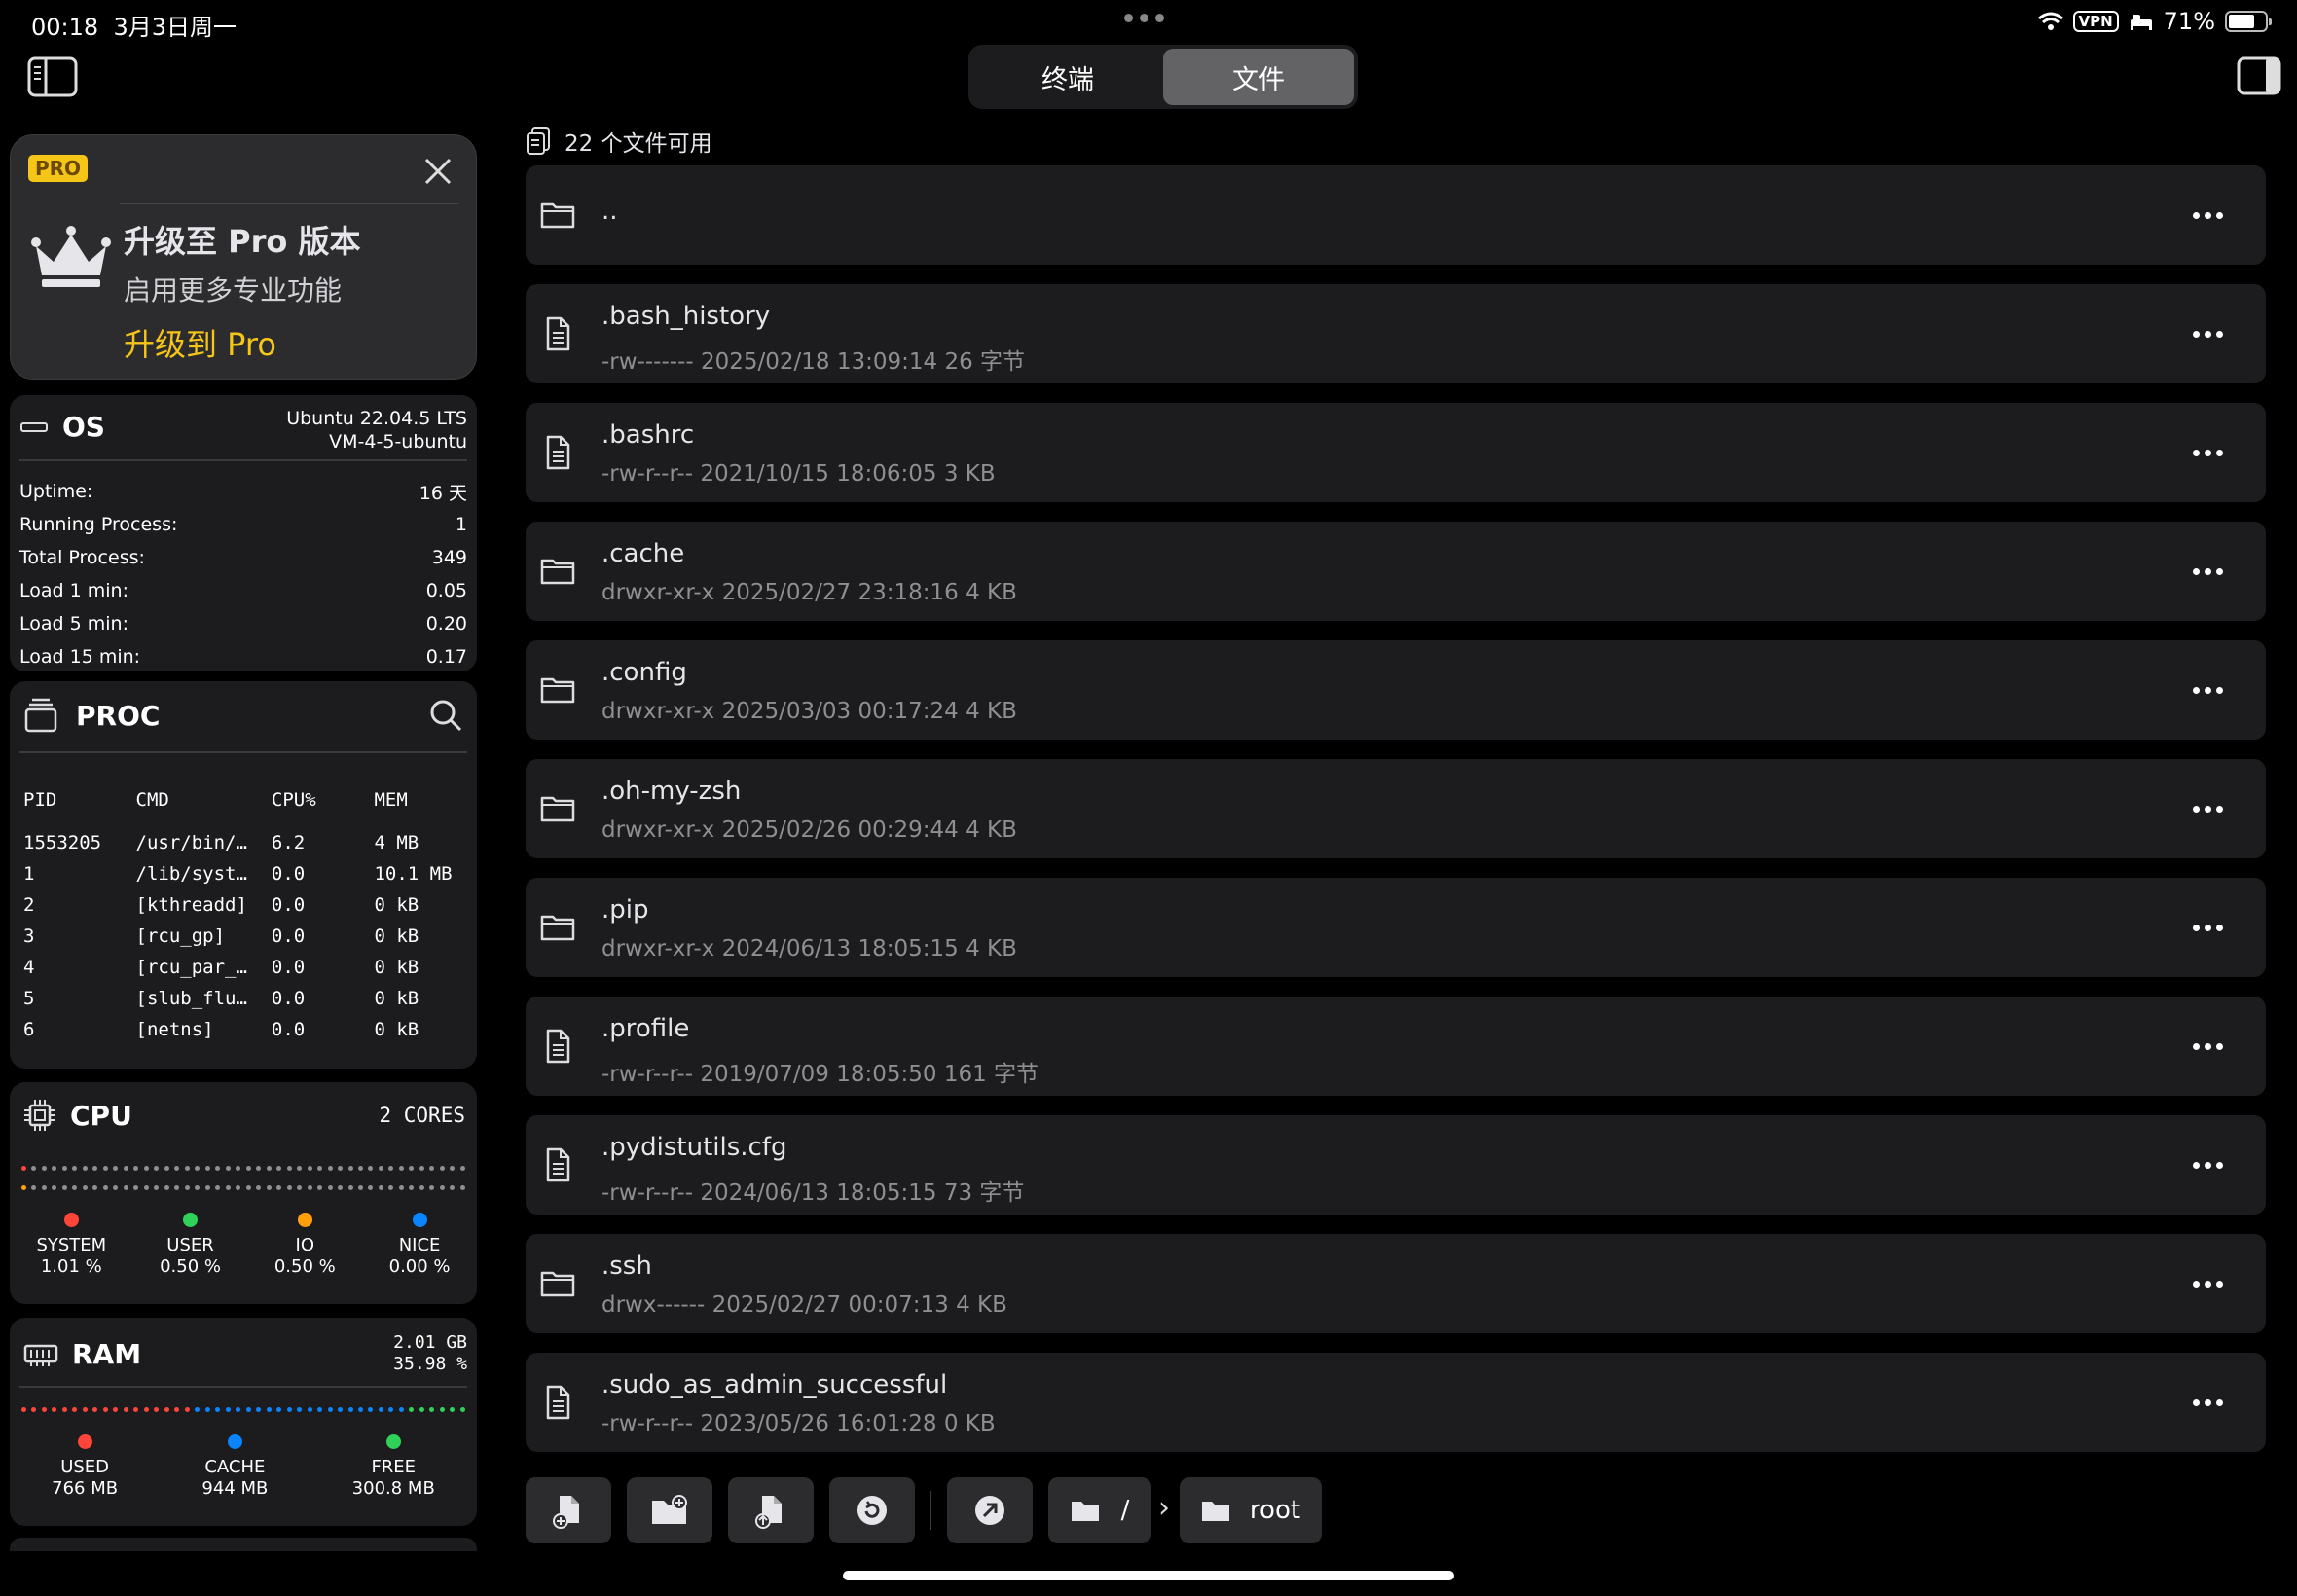 This screenshot has width=2297, height=1596. I want to click on process-mem: 4 MB, so click(397, 842).